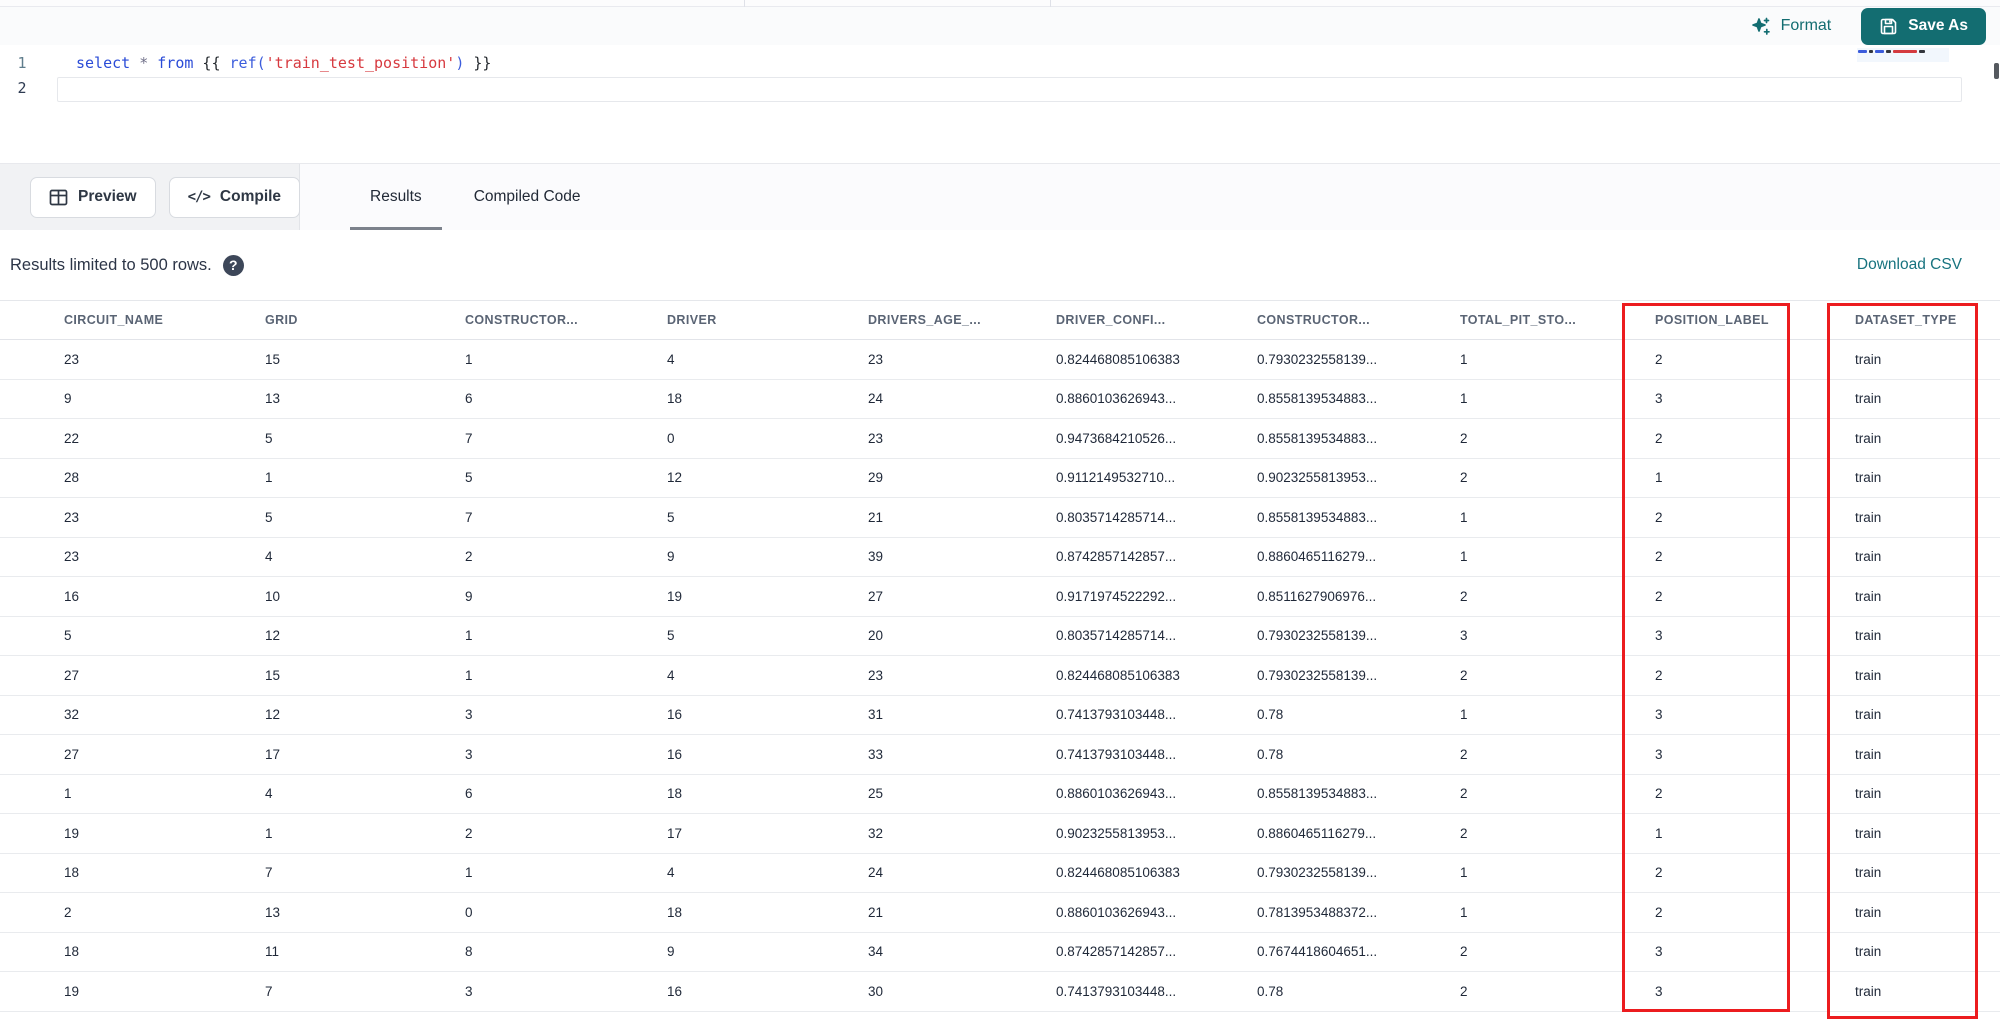  Describe the element at coordinates (1903, 55) in the screenshot. I see `editor-minimap` at that location.